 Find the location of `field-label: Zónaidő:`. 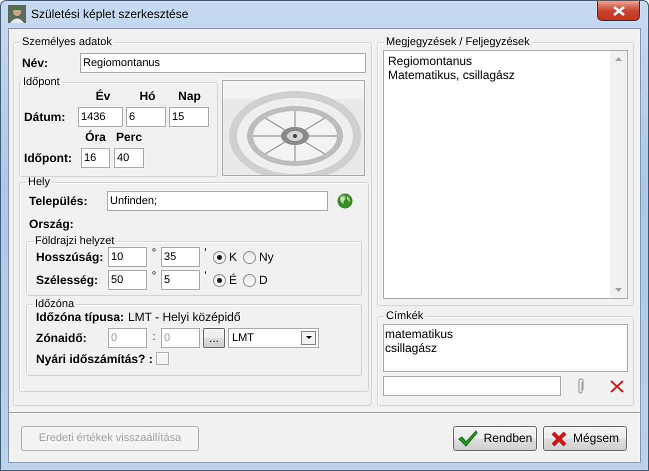

field-label: Zónaidő: is located at coordinates (62, 337).